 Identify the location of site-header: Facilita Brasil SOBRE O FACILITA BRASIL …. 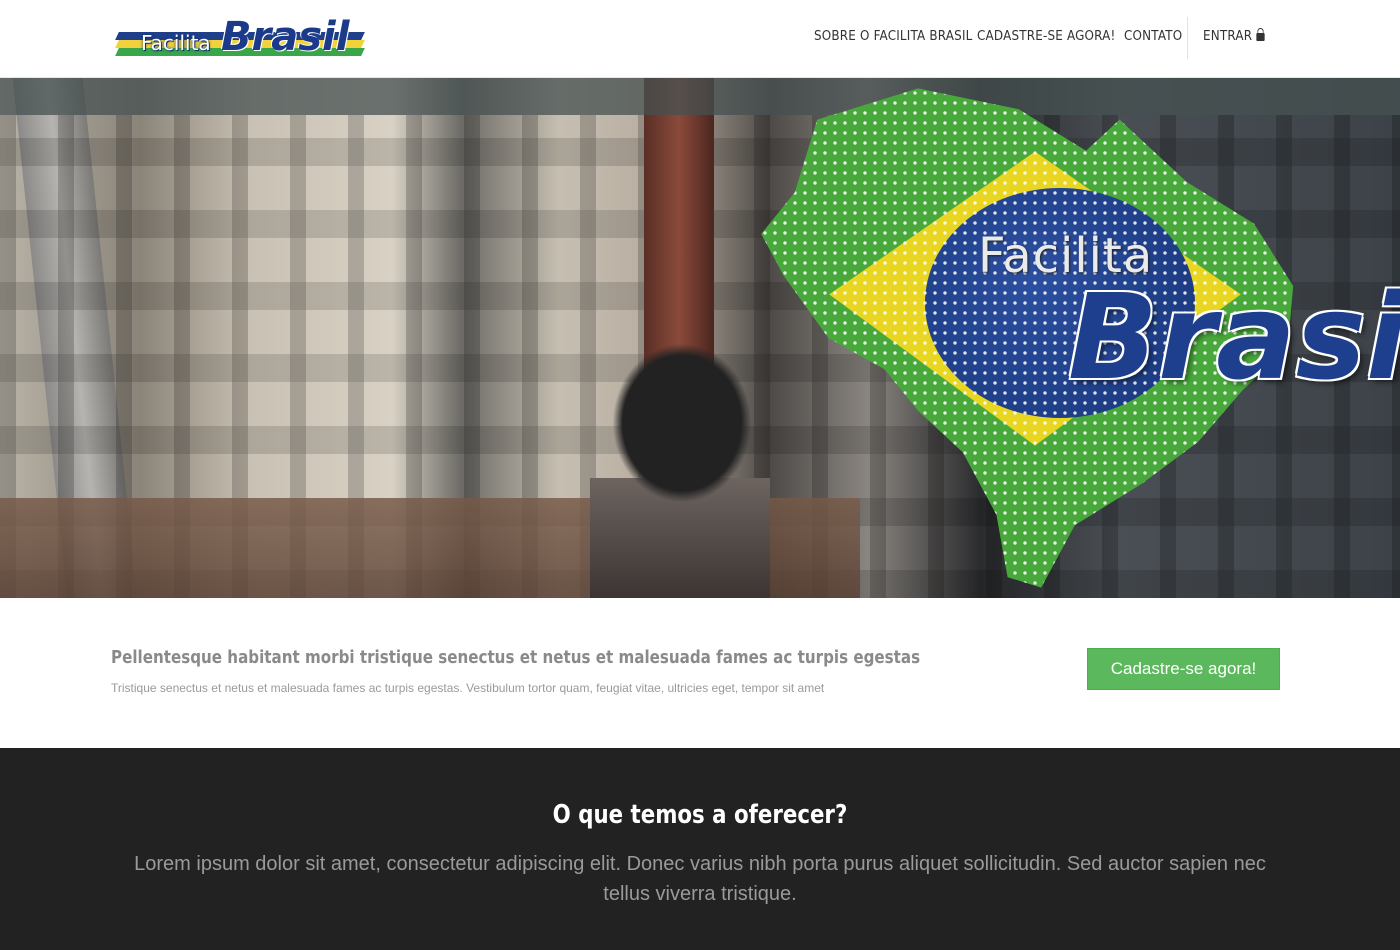
(700, 39).